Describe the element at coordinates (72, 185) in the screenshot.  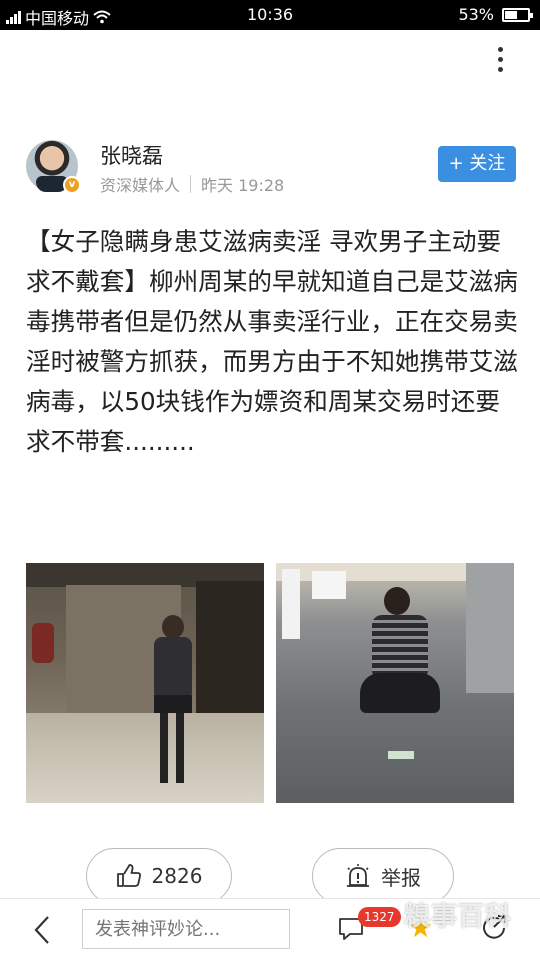
I see `verified-badge-icon: v` at that location.